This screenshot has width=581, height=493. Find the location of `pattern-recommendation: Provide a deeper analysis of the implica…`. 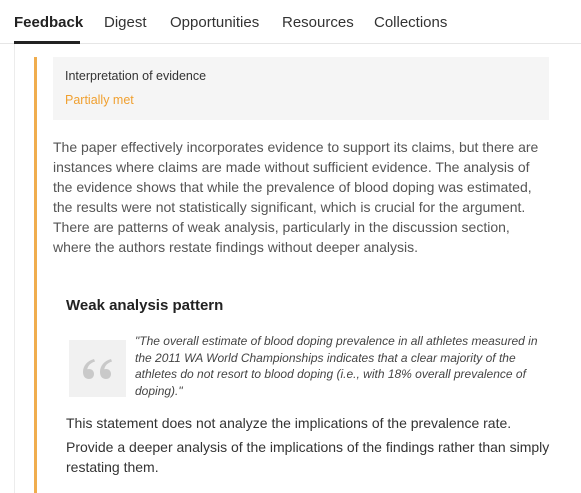

pattern-recommendation: Provide a deeper analysis of the implica… is located at coordinates (308, 457).